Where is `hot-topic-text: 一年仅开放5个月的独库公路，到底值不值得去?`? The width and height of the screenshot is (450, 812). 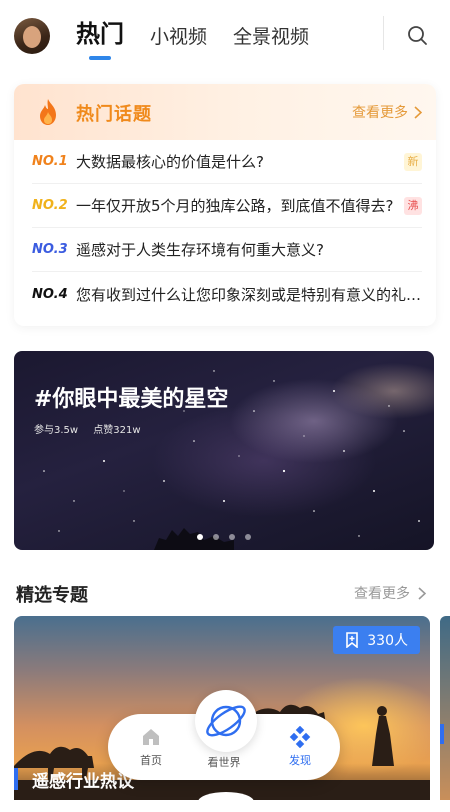
hot-topic-text: 一年仅开放5个月的独库公路，到底值不值得去? is located at coordinates (235, 206).